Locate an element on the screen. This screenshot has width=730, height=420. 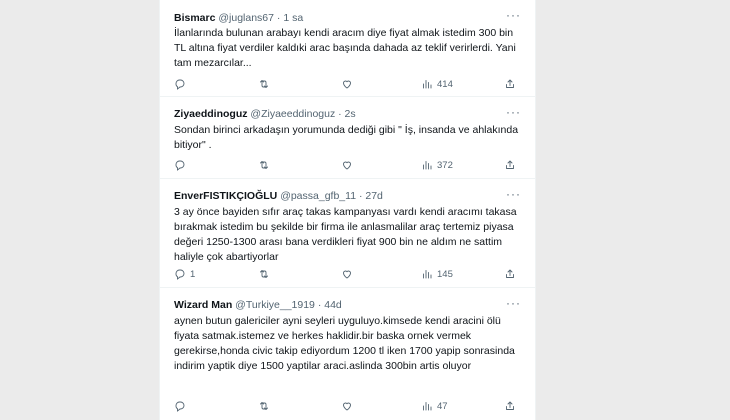
reply-count: 1 is located at coordinates (193, 274).